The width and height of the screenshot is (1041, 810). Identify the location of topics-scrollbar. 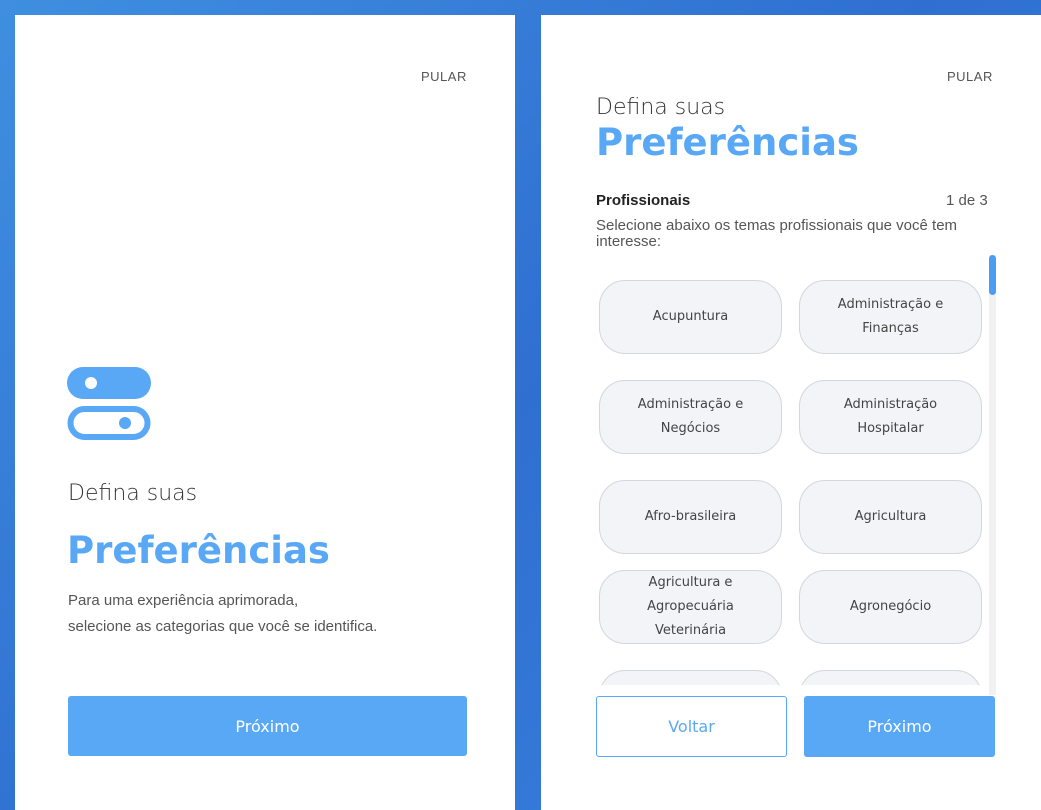
(992, 475).